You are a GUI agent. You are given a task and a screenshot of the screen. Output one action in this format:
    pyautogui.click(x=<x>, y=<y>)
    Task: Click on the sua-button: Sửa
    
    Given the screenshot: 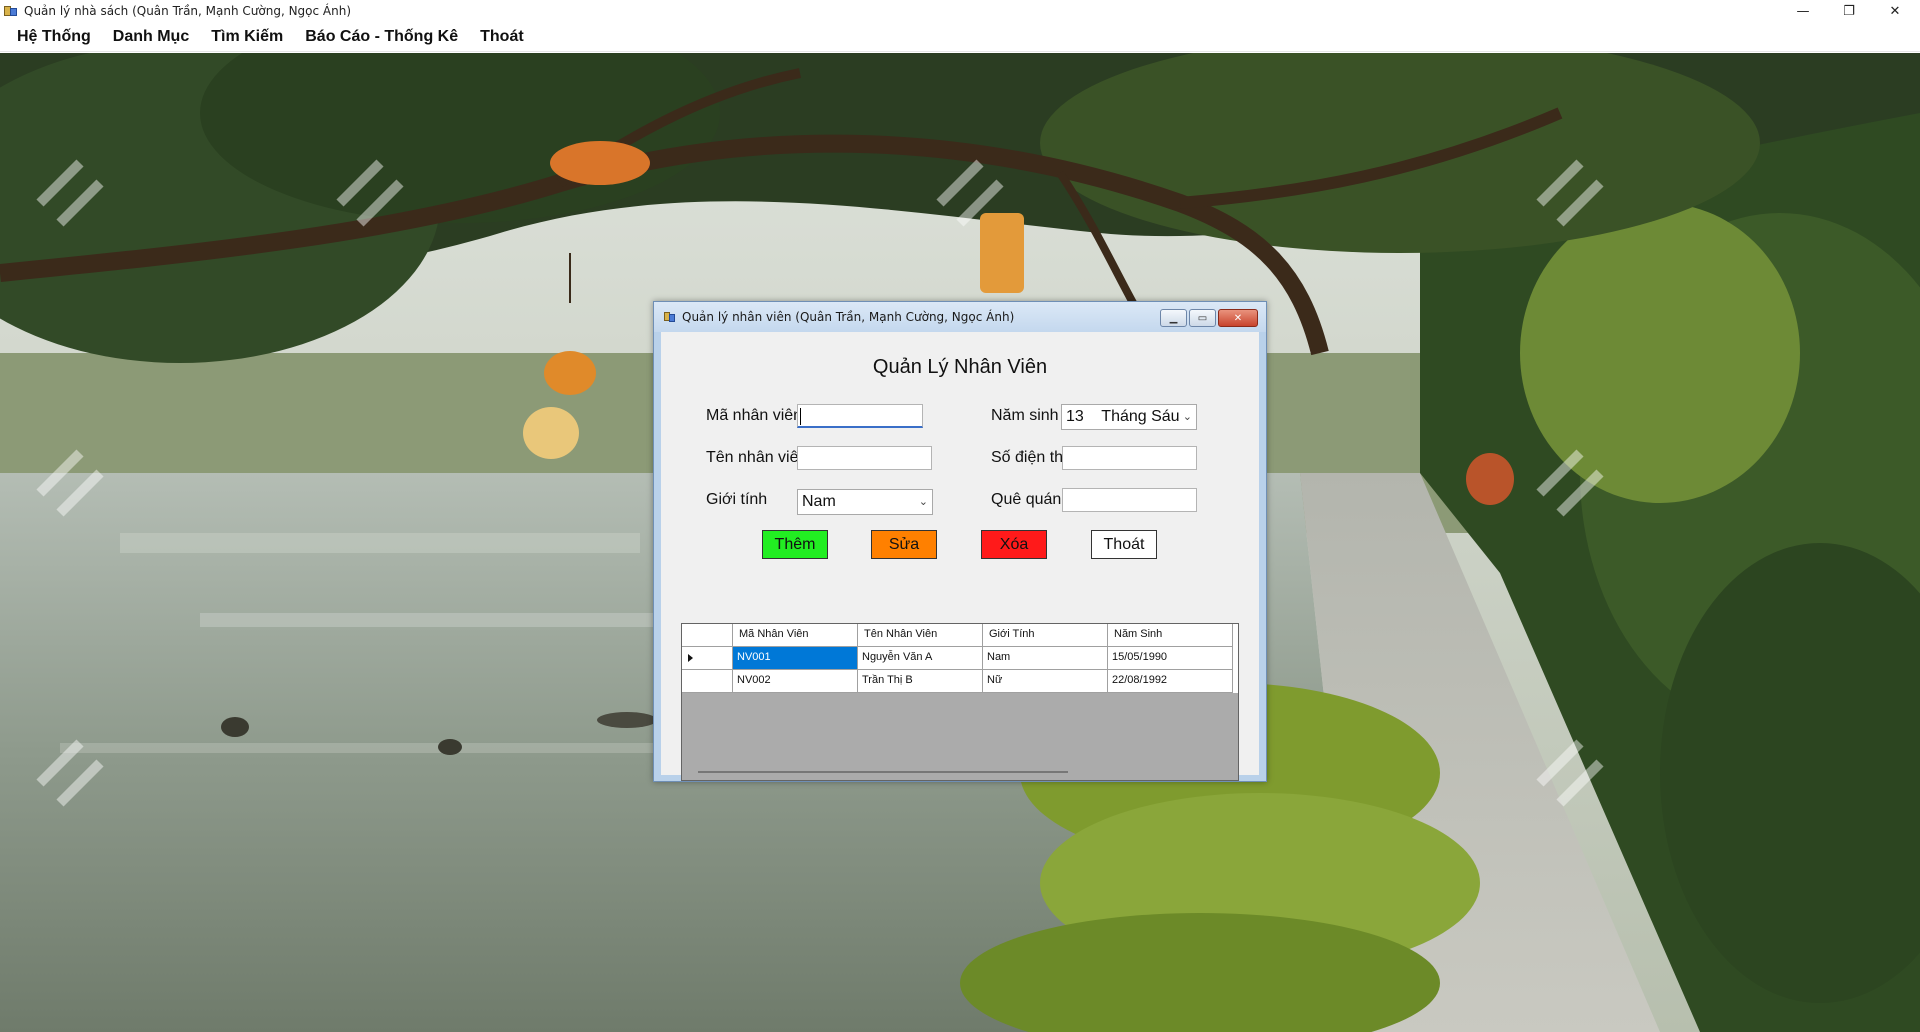 What is the action you would take?
    pyautogui.click(x=904, y=544)
    